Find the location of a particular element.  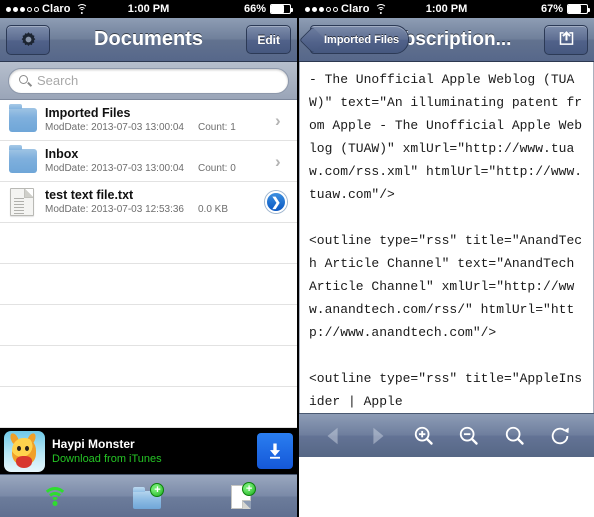

list-item-size: 0.0 KB is located at coordinates (213, 209).